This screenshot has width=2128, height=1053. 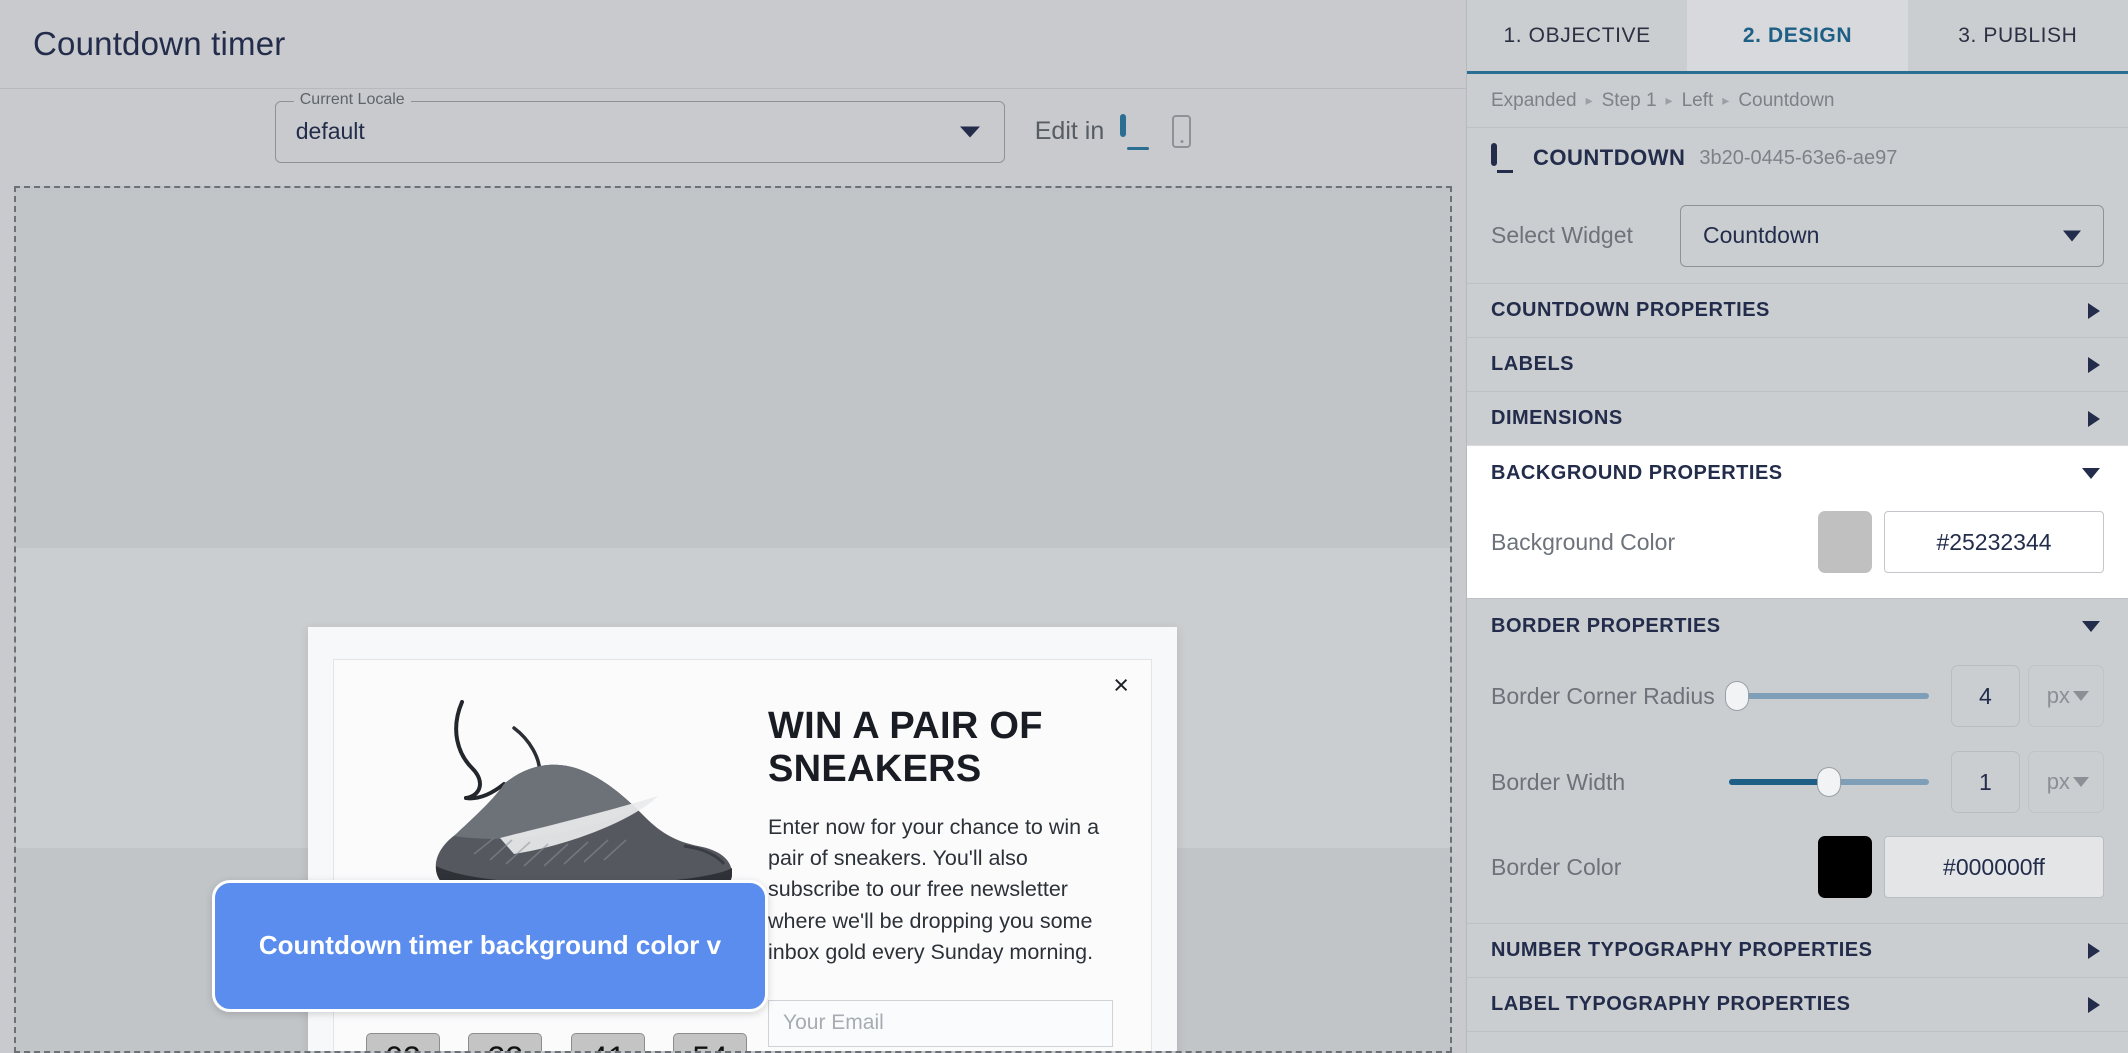 I want to click on widget-header: COUNTDOWN 3b20-0445-63e6-ae97, so click(x=1797, y=158).